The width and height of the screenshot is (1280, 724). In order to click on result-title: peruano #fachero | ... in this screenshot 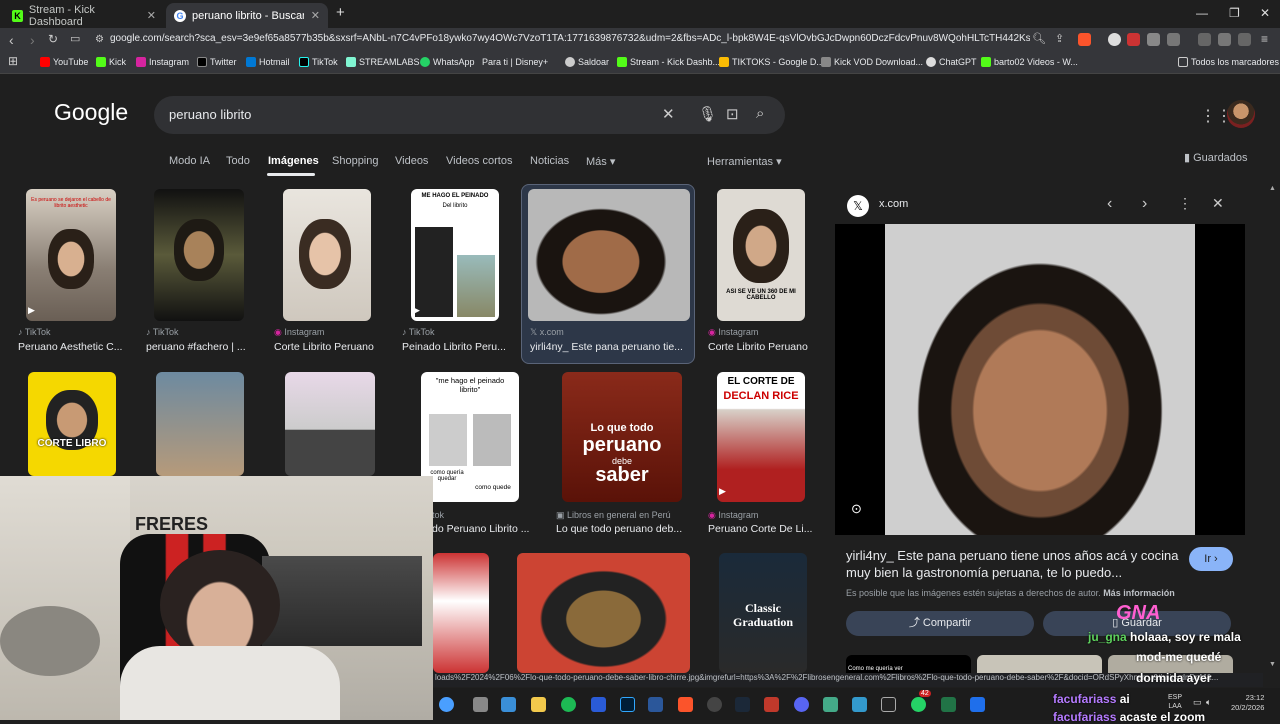, I will do `click(202, 347)`.